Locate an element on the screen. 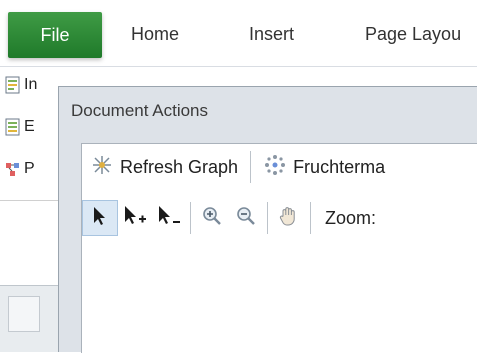  add-to-selection-button is located at coordinates (135, 218).